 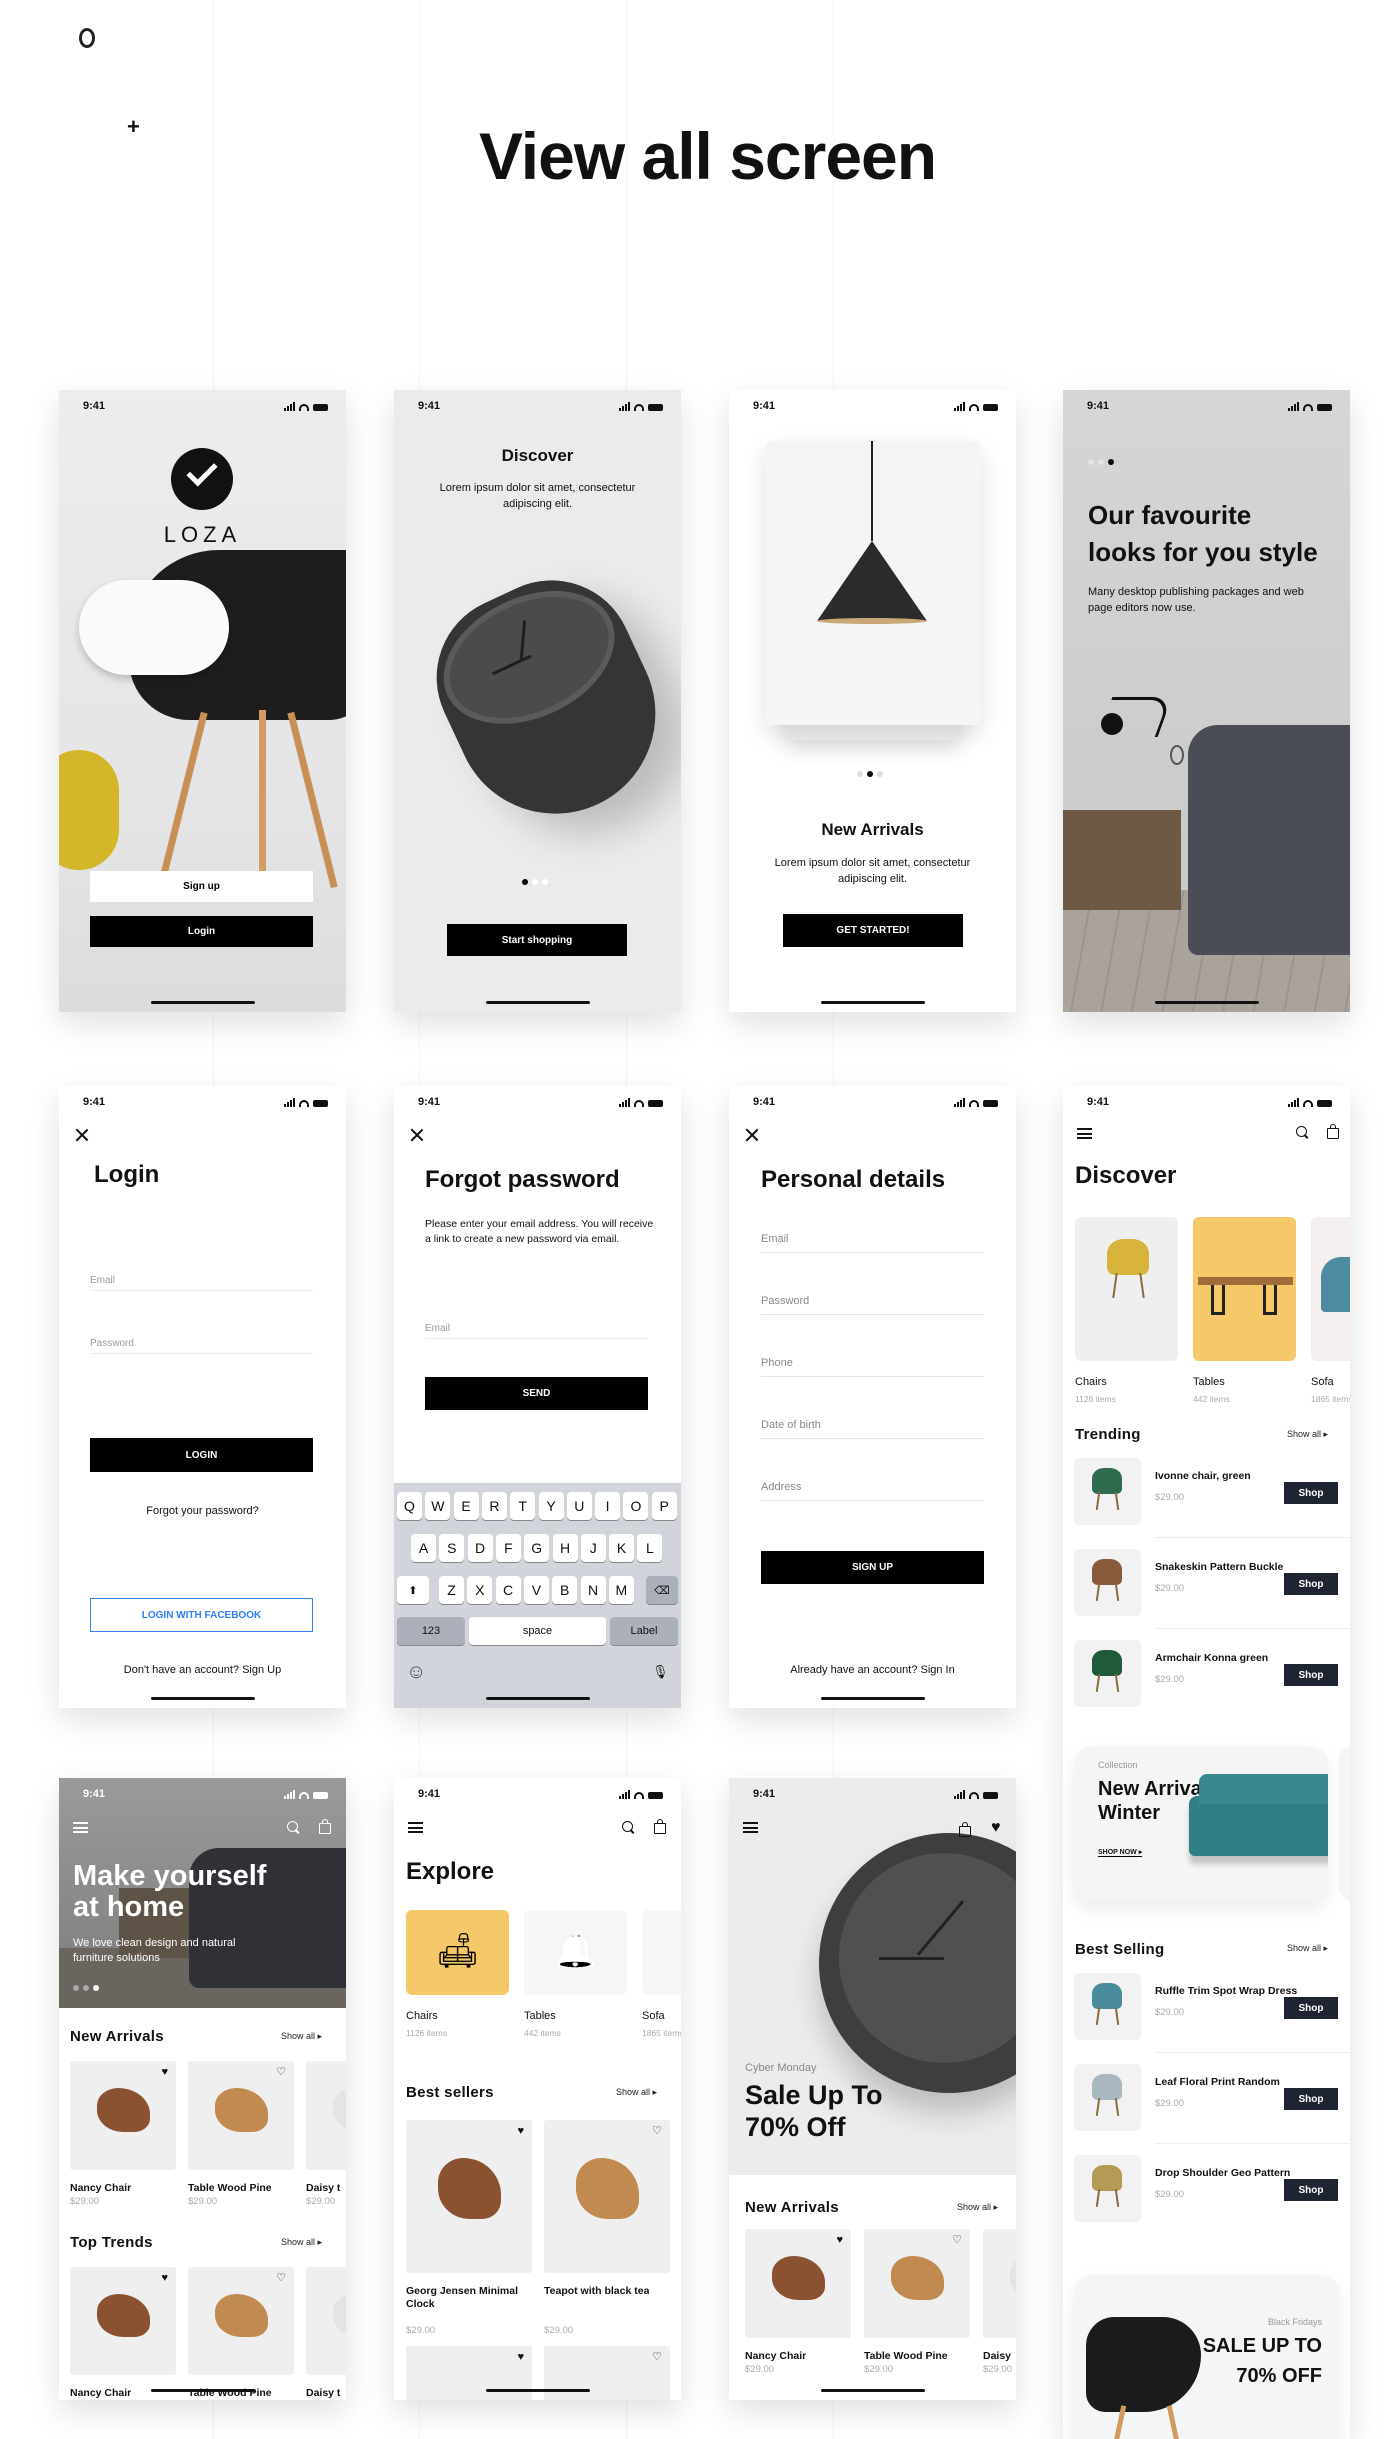 What do you see at coordinates (997, 2356) in the screenshot?
I see `product-name: Daisy` at bounding box center [997, 2356].